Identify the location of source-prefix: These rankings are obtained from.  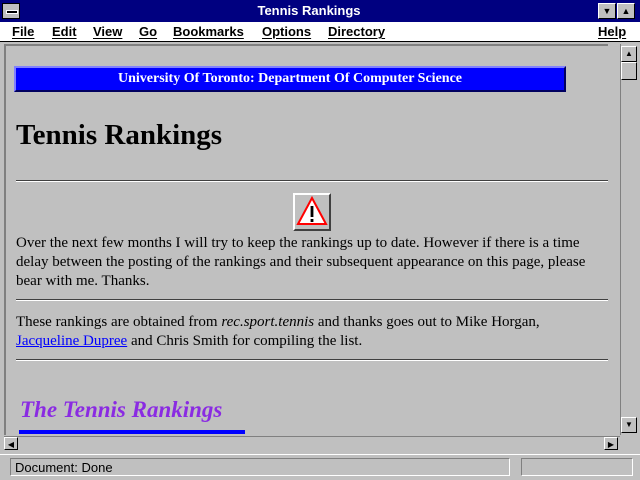
(119, 322).